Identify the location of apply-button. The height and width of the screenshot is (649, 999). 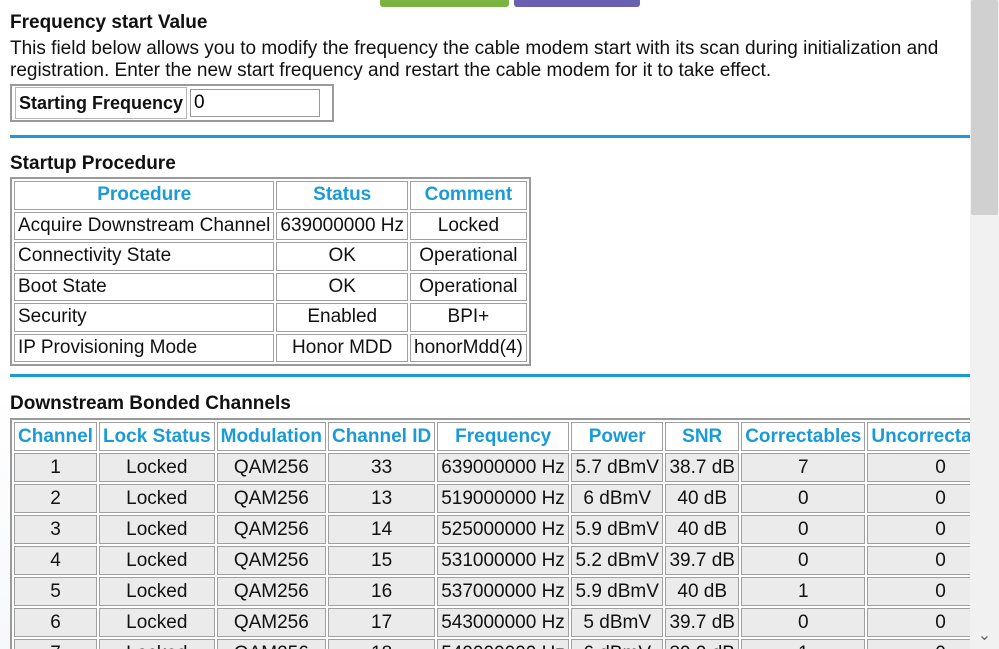
(444, 3).